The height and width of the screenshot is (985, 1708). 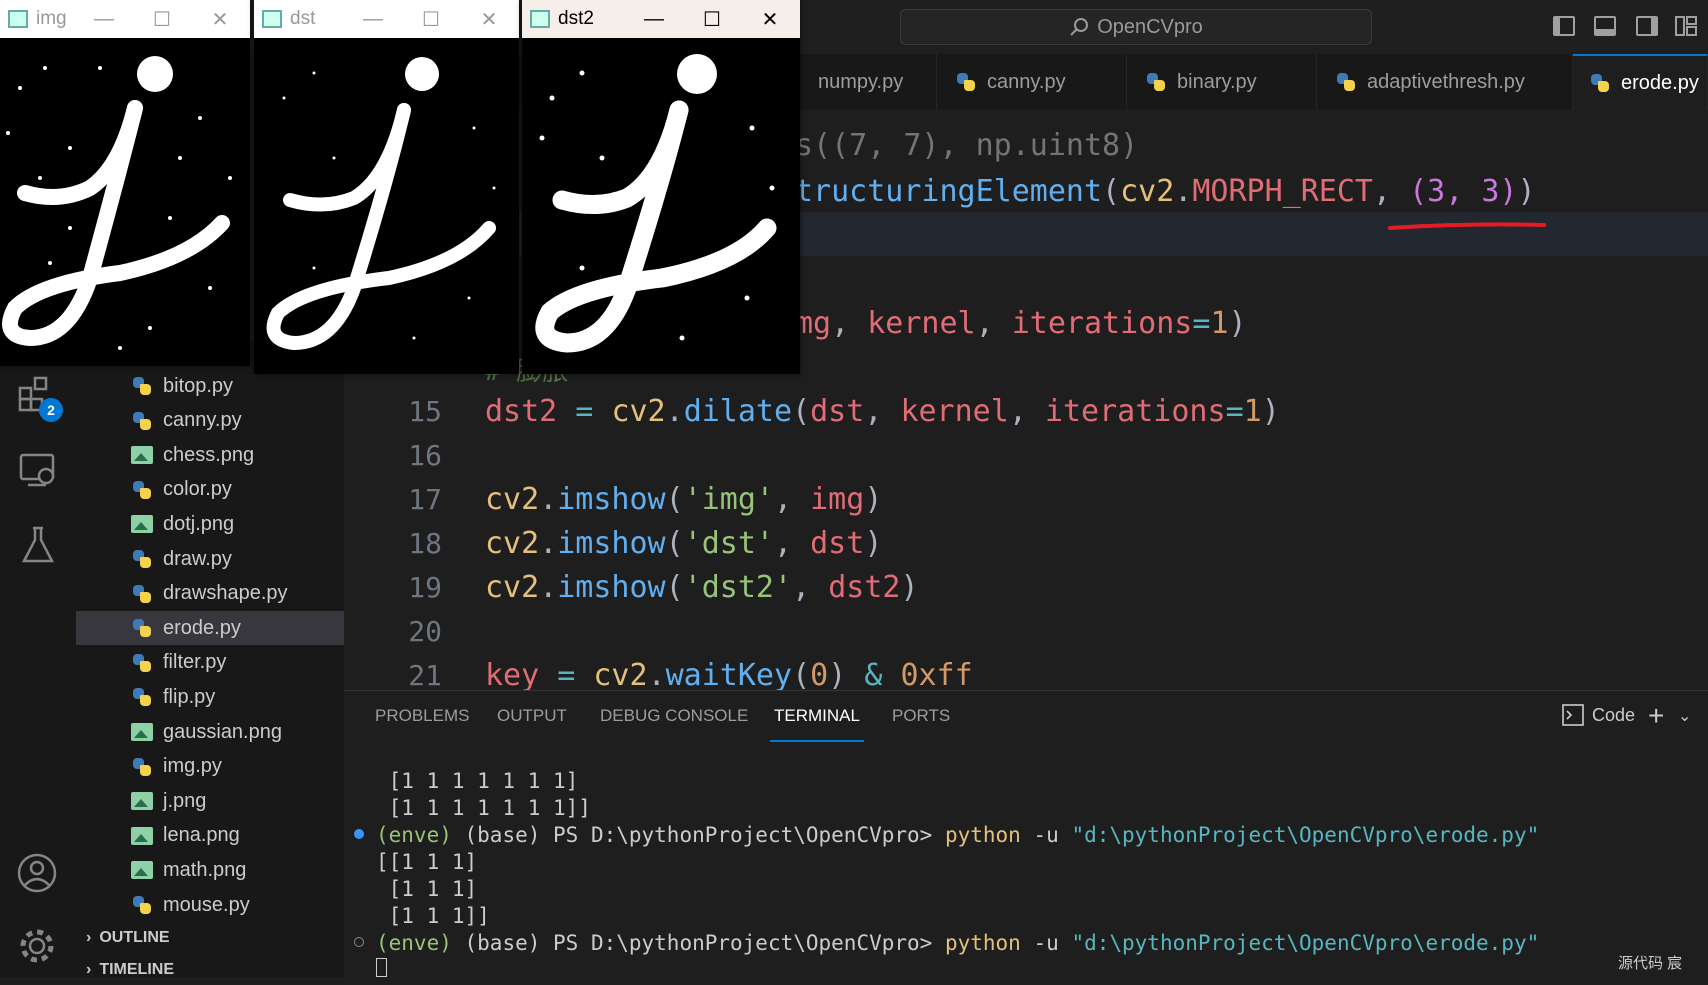 I want to click on file-name: flip.py, so click(x=189, y=696).